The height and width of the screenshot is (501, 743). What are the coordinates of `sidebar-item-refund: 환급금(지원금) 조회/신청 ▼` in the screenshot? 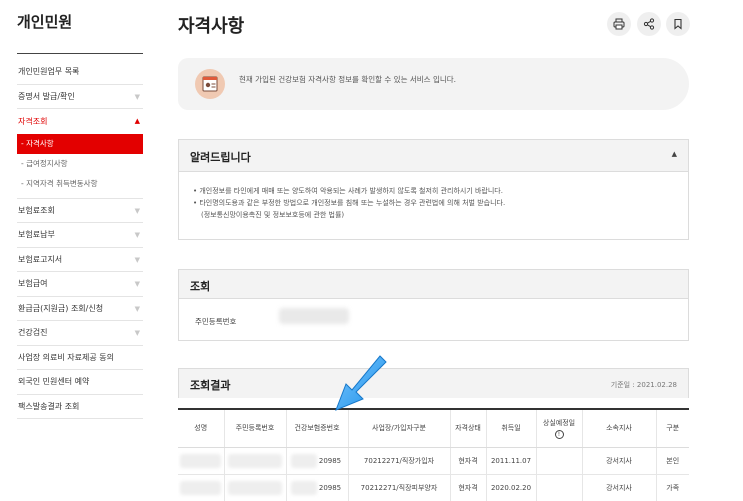 It's located at (80, 309).